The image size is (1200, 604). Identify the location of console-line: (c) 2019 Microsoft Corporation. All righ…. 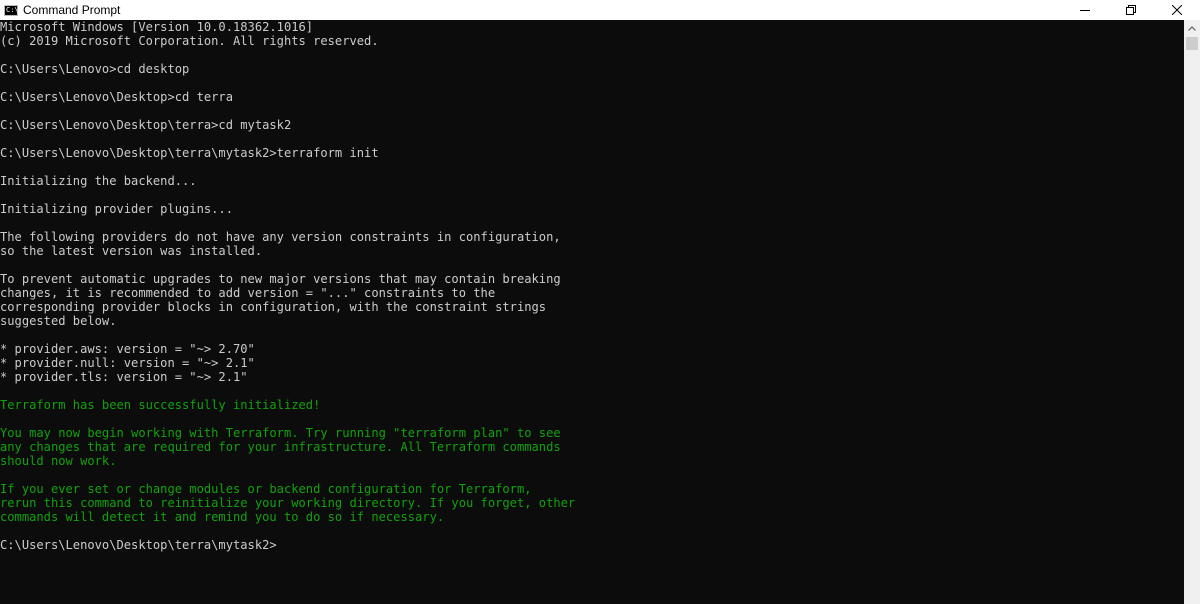
(189, 41).